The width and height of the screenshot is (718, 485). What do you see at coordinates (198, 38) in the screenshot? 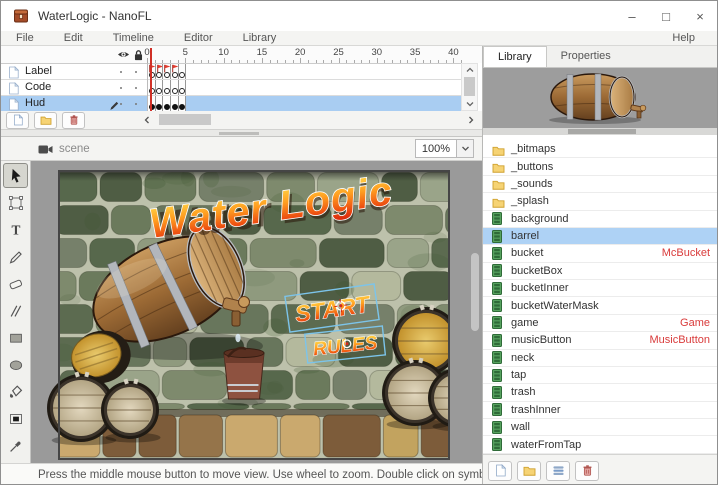
I see `menu-item-editor: Editor` at bounding box center [198, 38].